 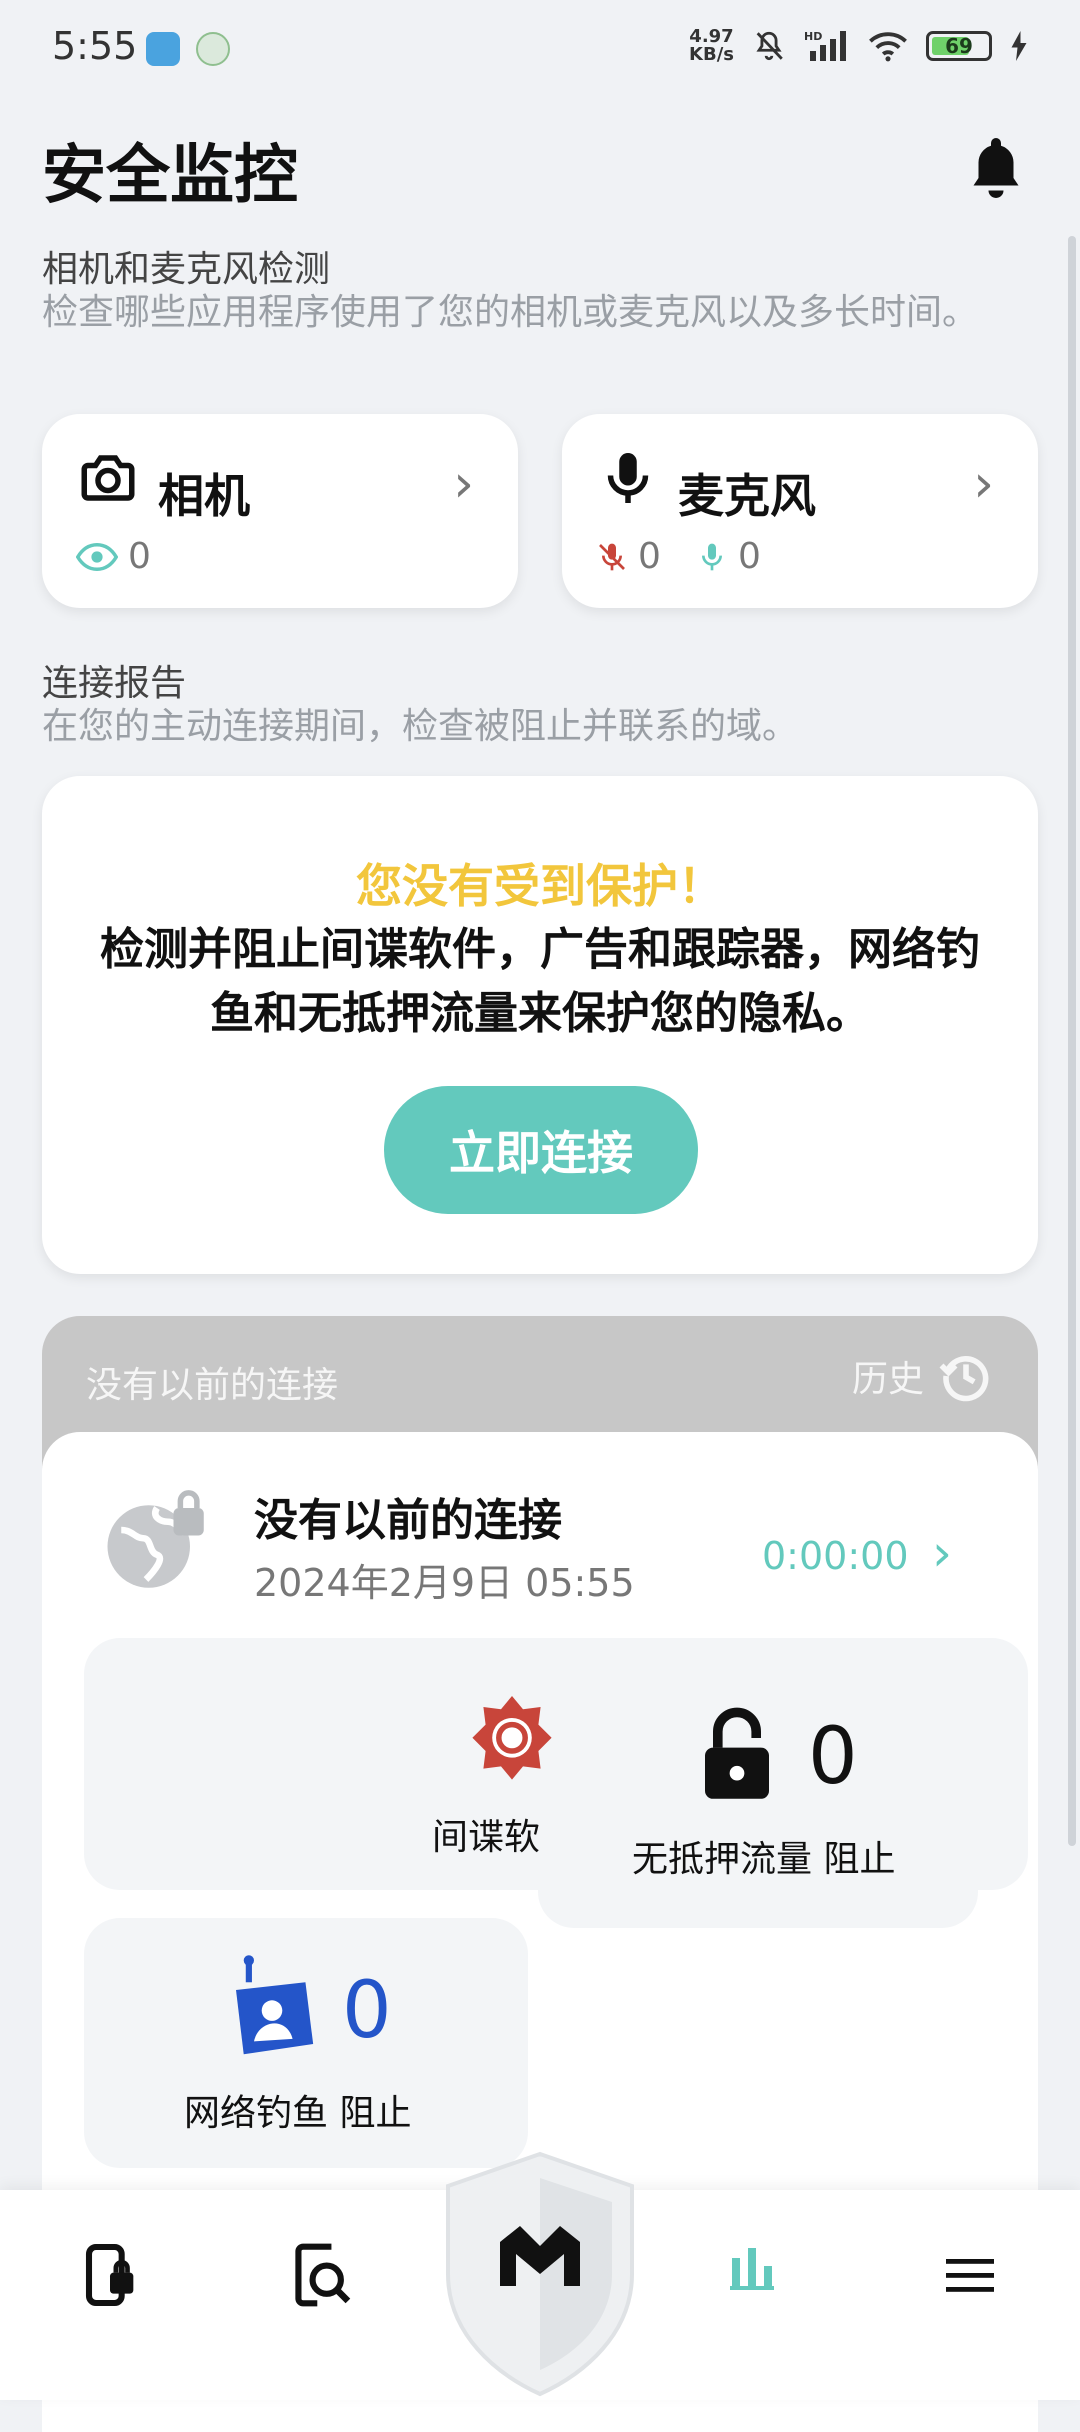 I want to click on mic-off-icon, so click(x=612, y=556).